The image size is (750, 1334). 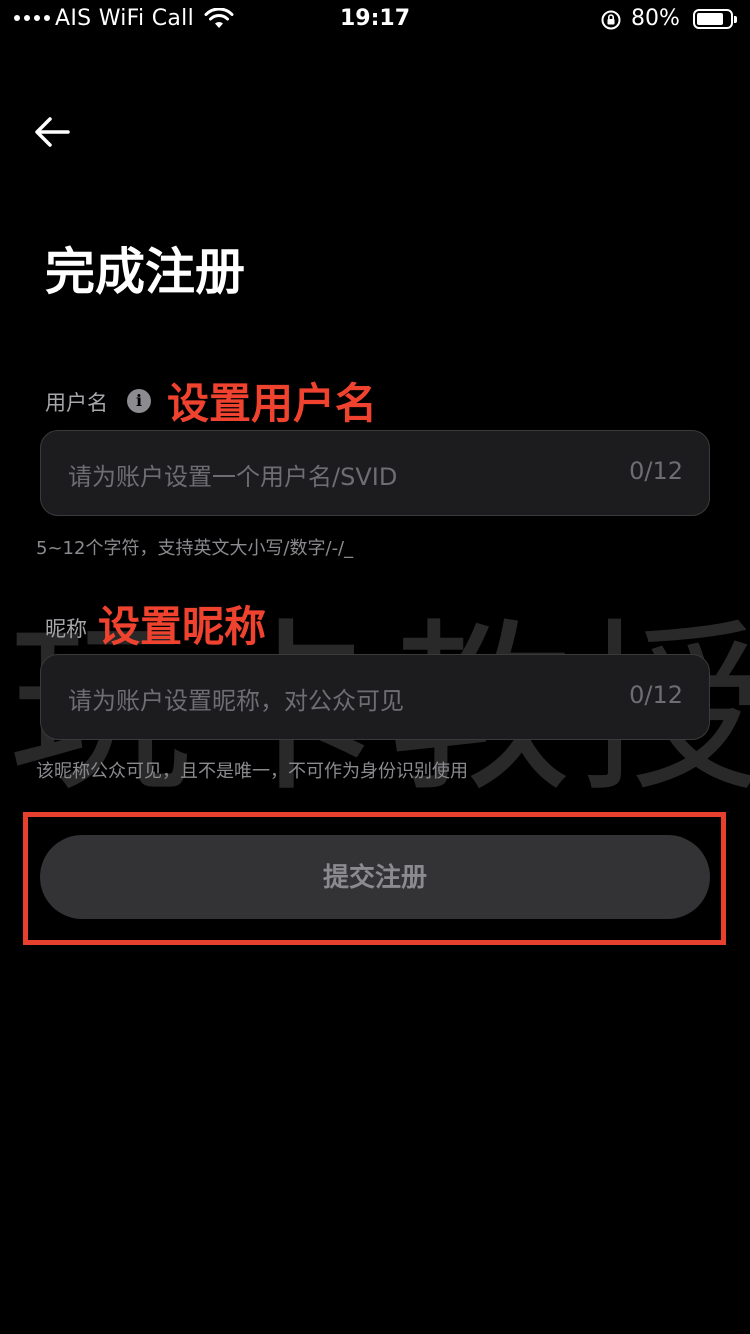 I want to click on status-bar: AIS WiFi Call 19:17 80%, so click(x=375, y=20).